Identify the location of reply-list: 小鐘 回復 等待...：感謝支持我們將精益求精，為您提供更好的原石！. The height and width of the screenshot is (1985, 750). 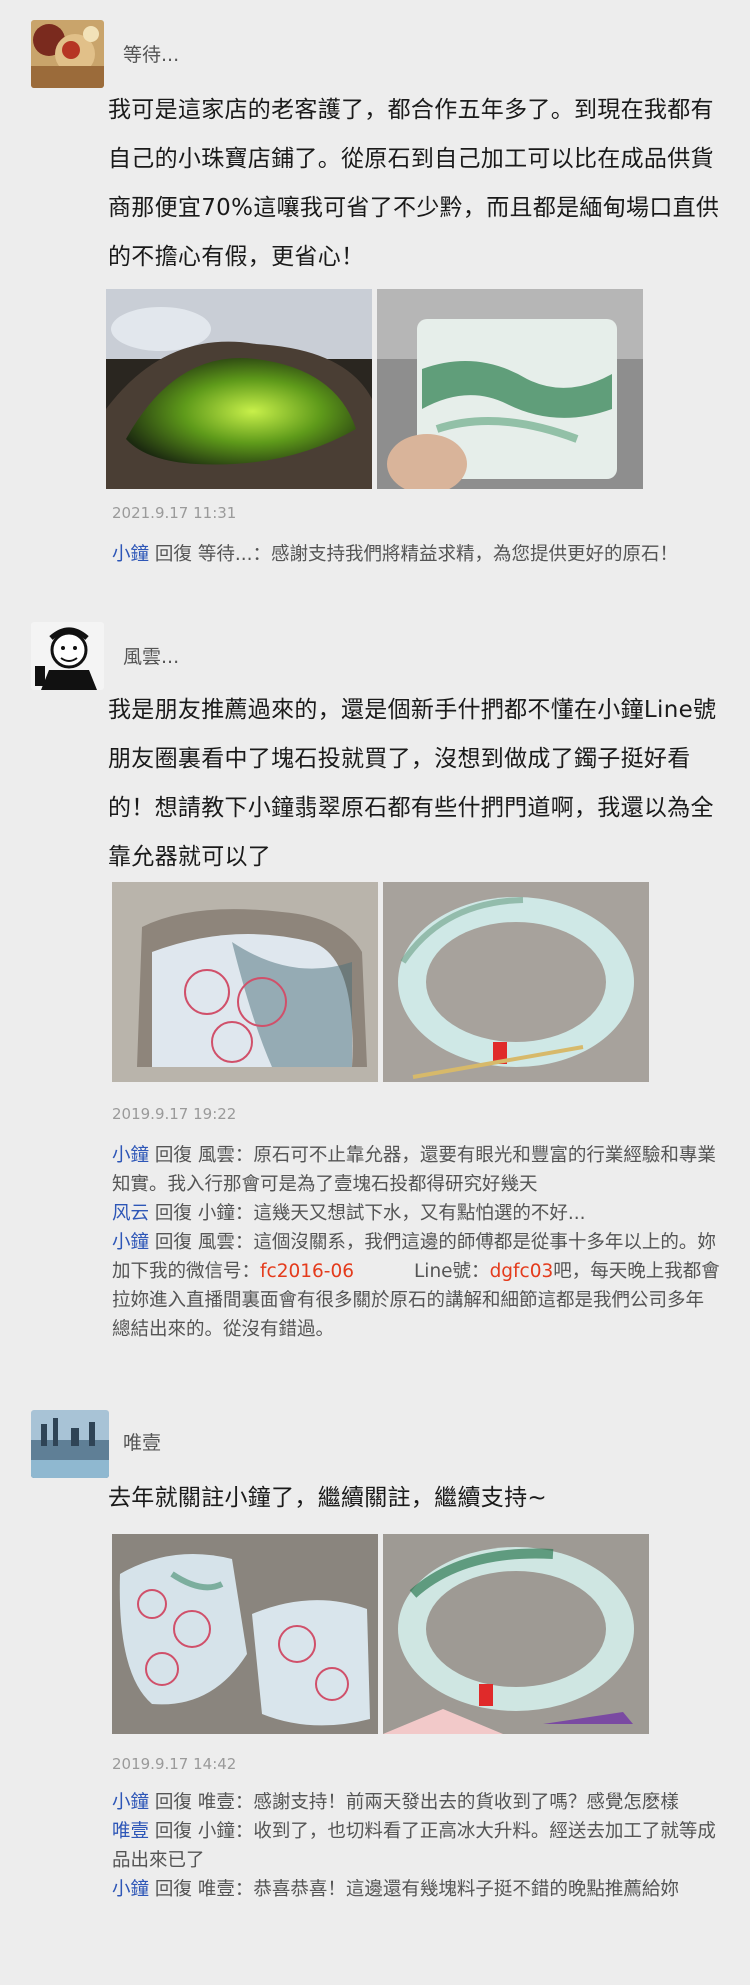
(417, 554).